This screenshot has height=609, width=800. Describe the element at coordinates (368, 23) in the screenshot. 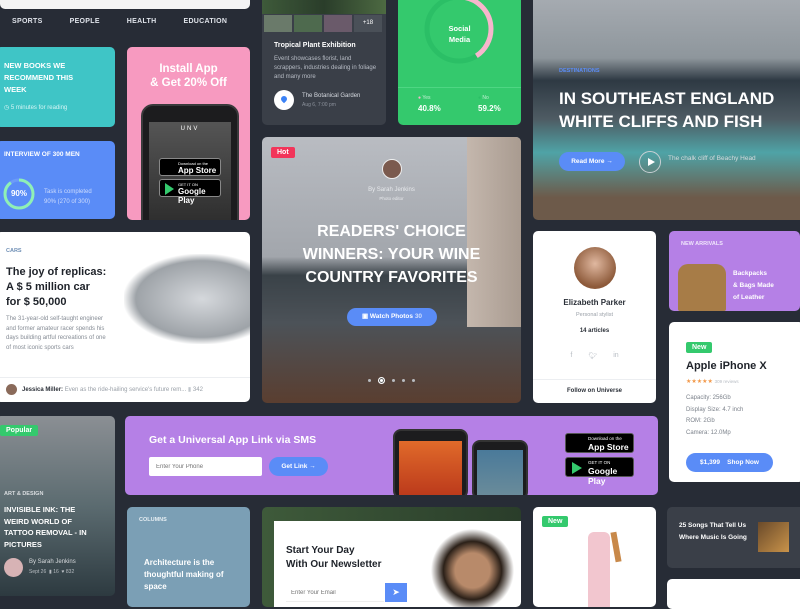

I see `more-photos: +18` at that location.